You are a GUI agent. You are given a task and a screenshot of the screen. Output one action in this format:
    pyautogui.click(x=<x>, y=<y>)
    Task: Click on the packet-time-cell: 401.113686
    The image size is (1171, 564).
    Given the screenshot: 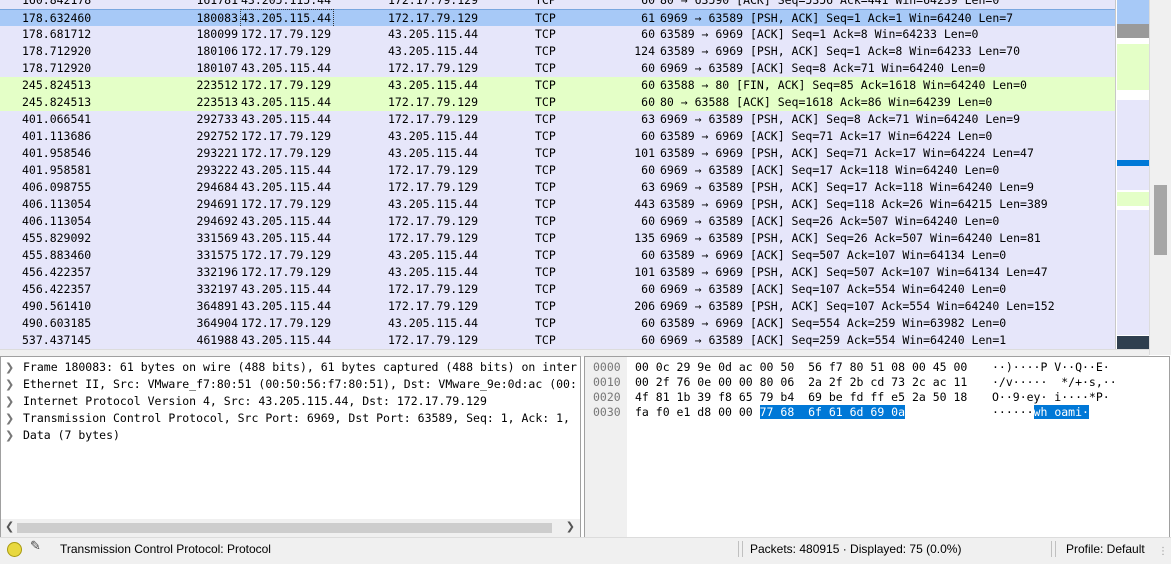 What is the action you would take?
    pyautogui.click(x=57, y=136)
    